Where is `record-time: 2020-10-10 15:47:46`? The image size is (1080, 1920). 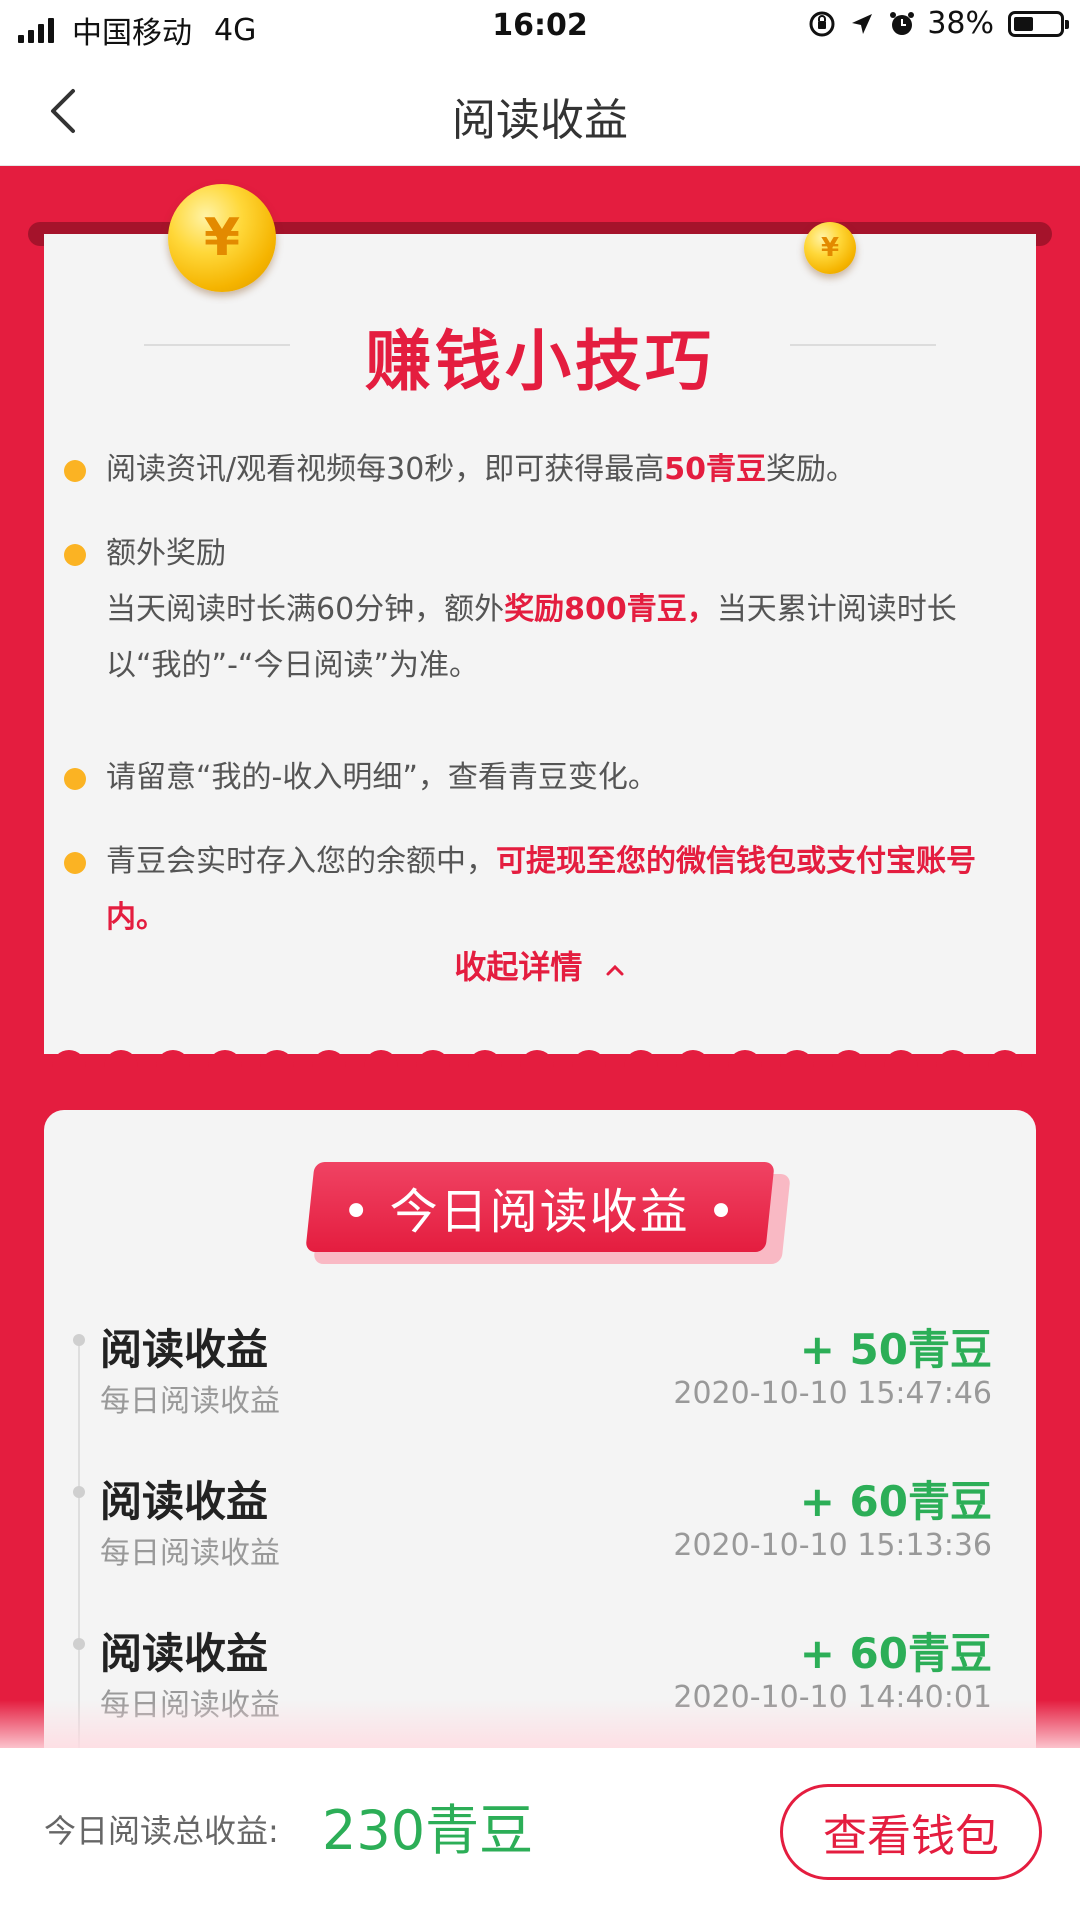 record-time: 2020-10-10 15:47:46 is located at coordinates (832, 1393).